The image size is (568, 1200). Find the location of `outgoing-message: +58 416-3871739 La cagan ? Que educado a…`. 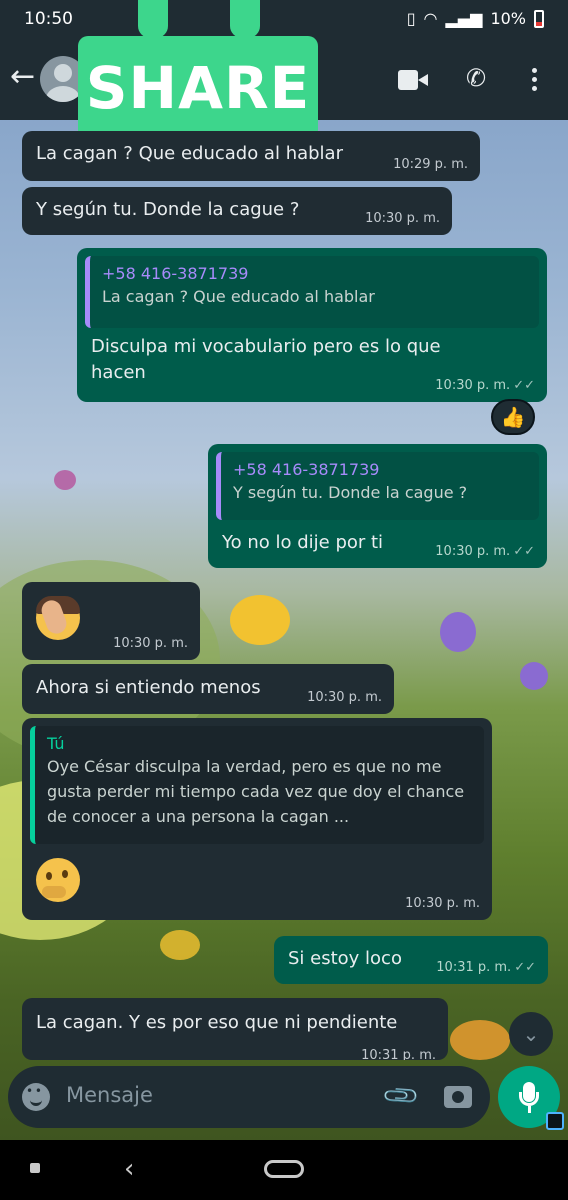

outgoing-message: +58 416-3871739 La cagan ? Que educado a… is located at coordinates (312, 325).